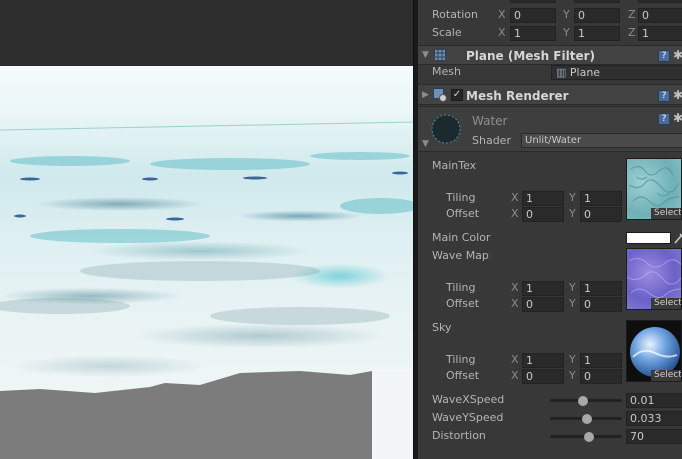 The height and width of the screenshot is (459, 682). What do you see at coordinates (543, 360) in the screenshot?
I see `sky-tiling-x-field: 1` at bounding box center [543, 360].